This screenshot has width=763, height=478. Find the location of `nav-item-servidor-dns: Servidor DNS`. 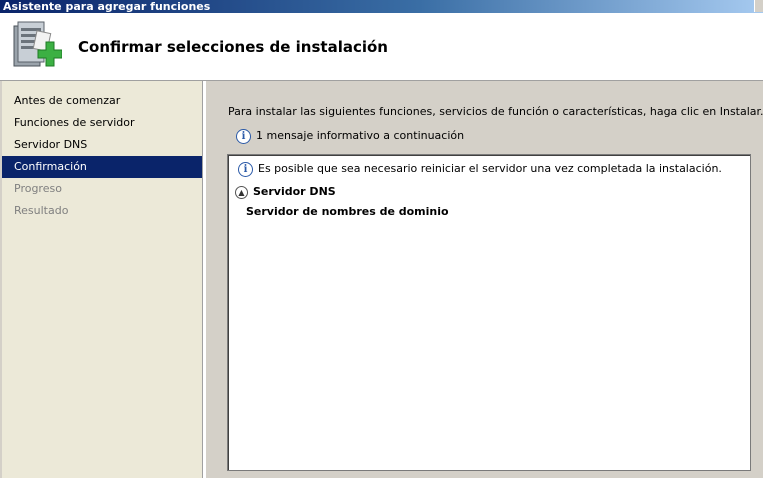

nav-item-servidor-dns: Servidor DNS is located at coordinates (102, 145).